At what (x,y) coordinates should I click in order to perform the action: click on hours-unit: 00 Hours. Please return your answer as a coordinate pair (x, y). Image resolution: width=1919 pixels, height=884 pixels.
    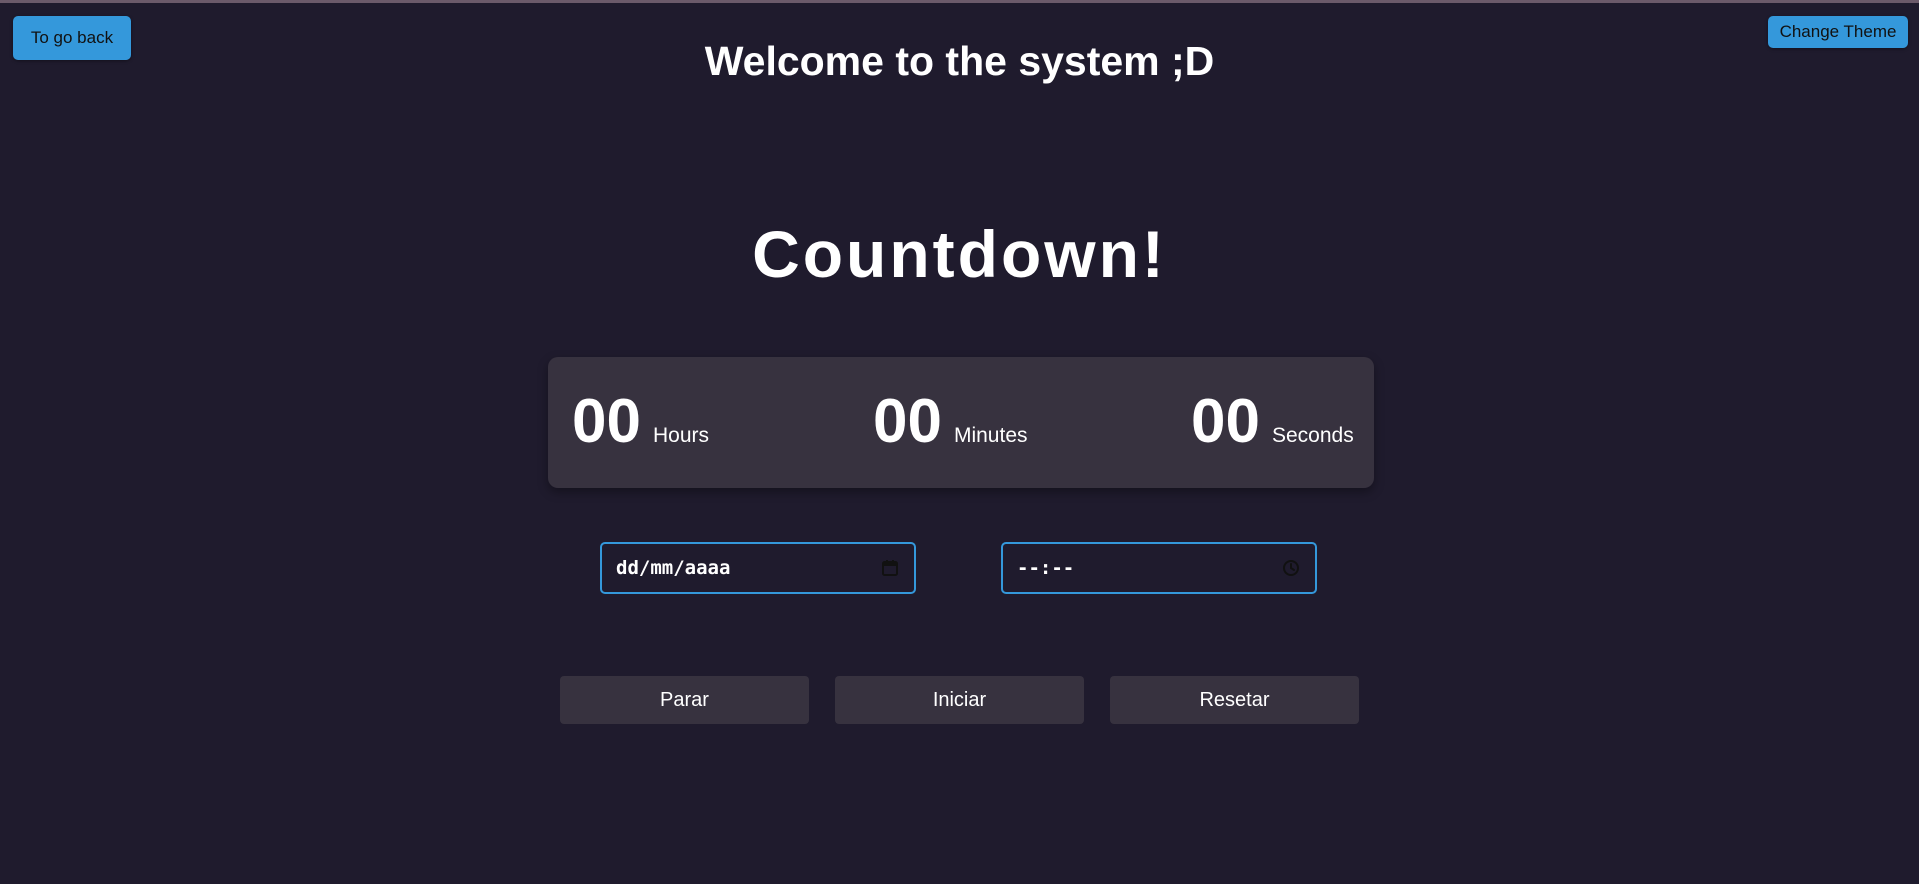
    Looking at the image, I should click on (640, 422).